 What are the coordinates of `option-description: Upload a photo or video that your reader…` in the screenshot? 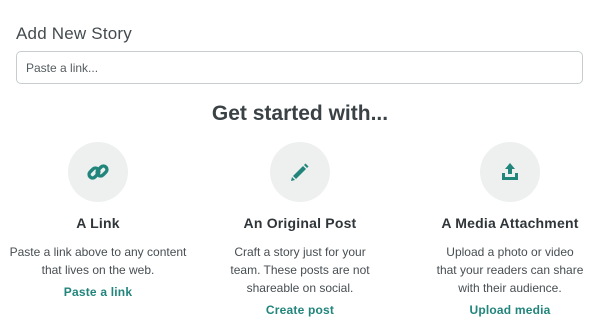 It's located at (510, 270).